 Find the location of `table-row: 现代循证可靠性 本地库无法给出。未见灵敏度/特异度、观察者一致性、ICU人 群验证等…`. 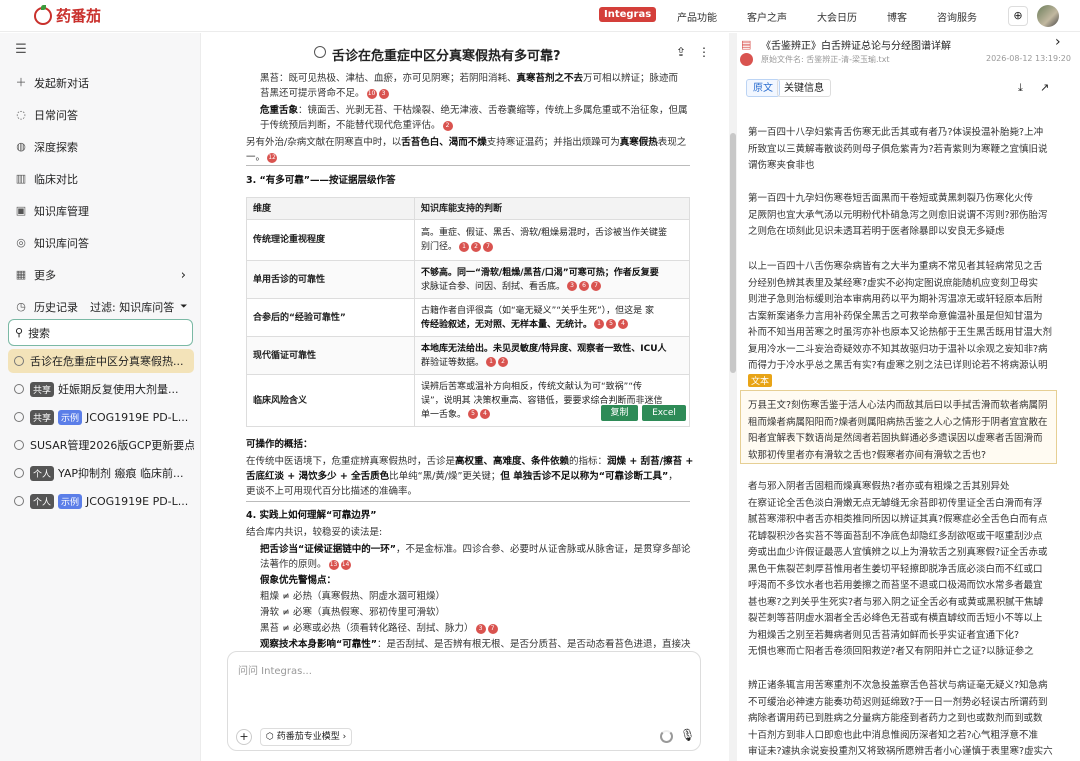

table-row: 现代循证可靠性 本地库无法给出。未见灵敏度/特异度、观察者一致性、ICU人 群验证等… is located at coordinates (468, 355).